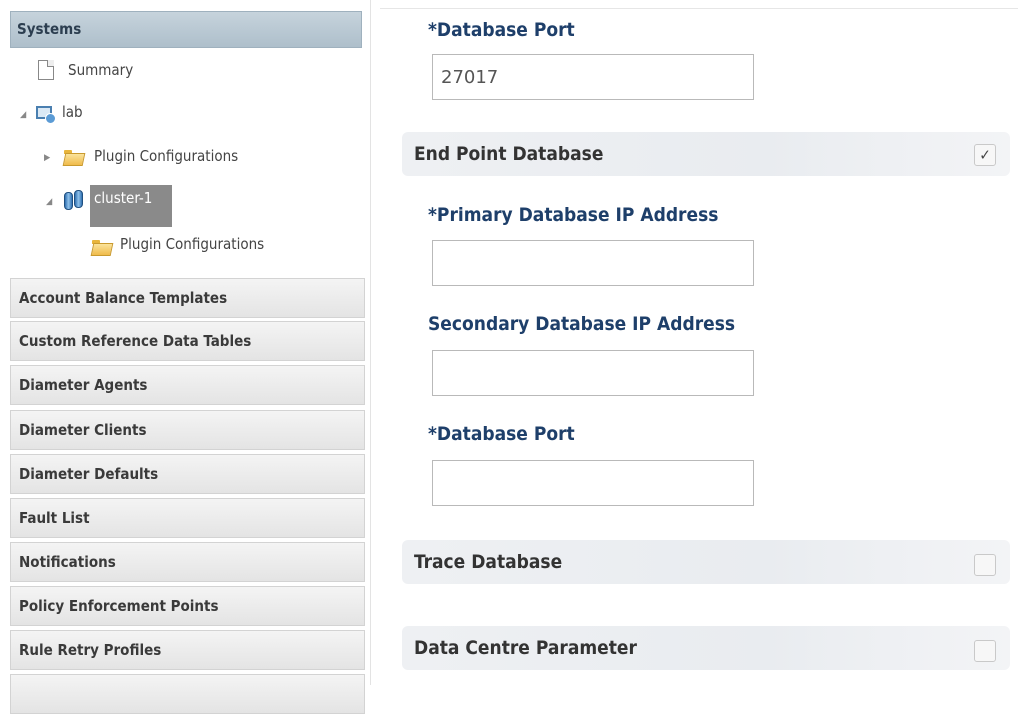 The width and height of the screenshot is (1018, 714). Describe the element at coordinates (47, 158) in the screenshot. I see `collapsed-arrow-icon: ▶` at that location.